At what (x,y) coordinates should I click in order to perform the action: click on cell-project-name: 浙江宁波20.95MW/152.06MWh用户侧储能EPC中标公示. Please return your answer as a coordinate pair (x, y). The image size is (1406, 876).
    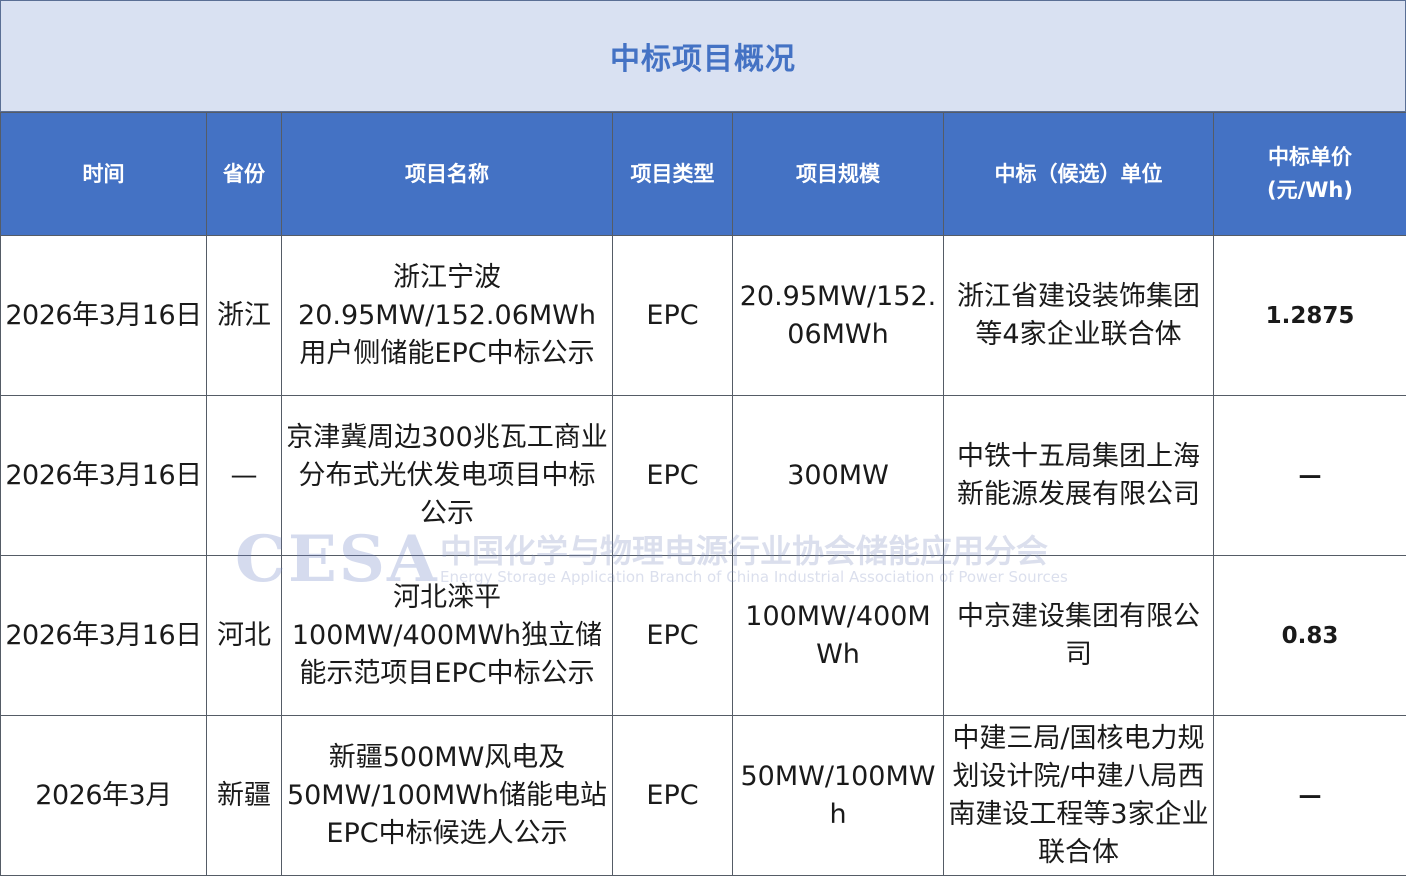
    Looking at the image, I should click on (447, 316).